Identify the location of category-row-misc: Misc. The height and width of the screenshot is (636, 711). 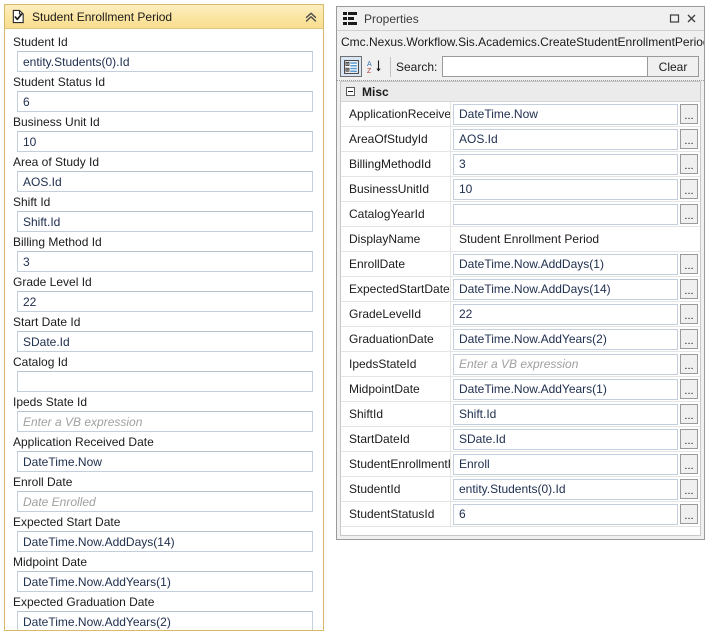
(520, 92).